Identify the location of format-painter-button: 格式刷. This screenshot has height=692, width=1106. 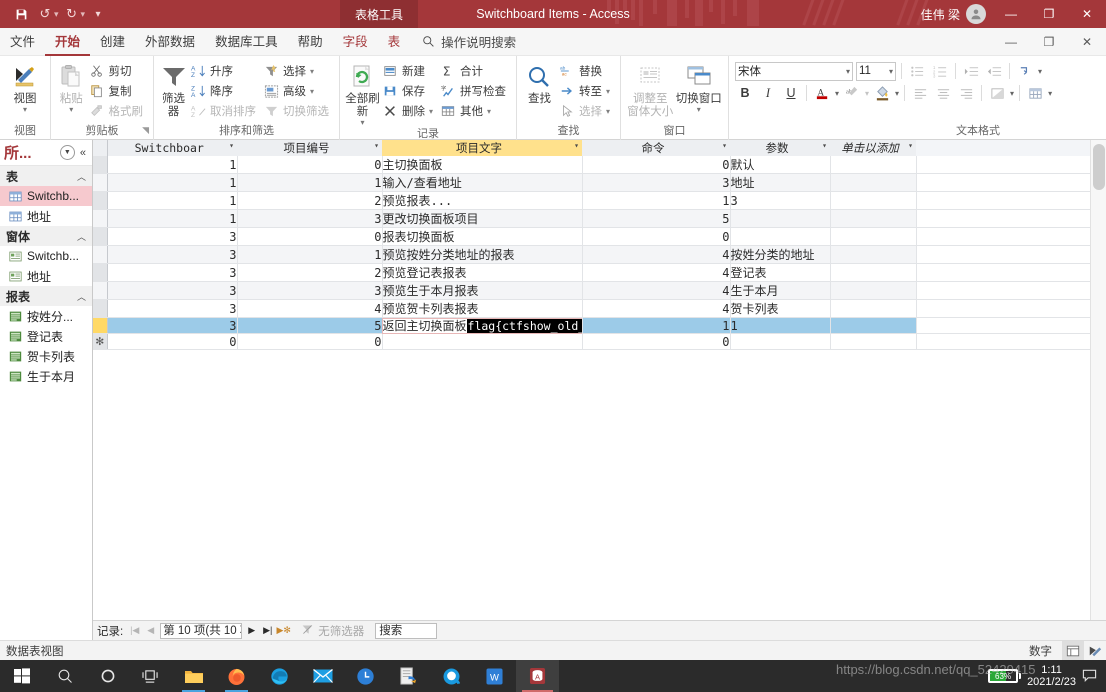
(118, 111).